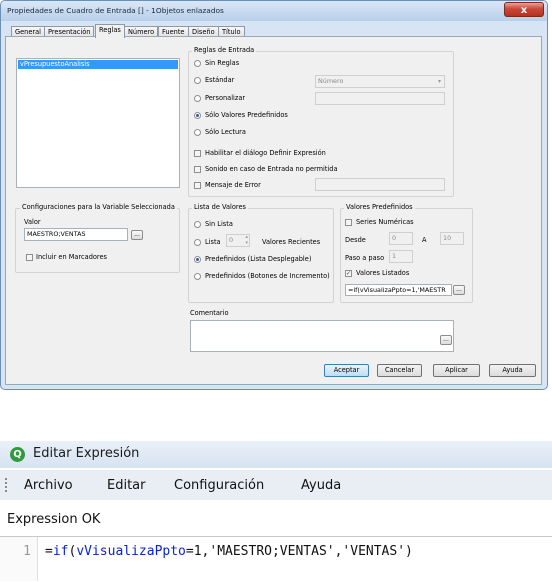  What do you see at coordinates (394, 238) in the screenshot?
I see `from-value: 0` at bounding box center [394, 238].